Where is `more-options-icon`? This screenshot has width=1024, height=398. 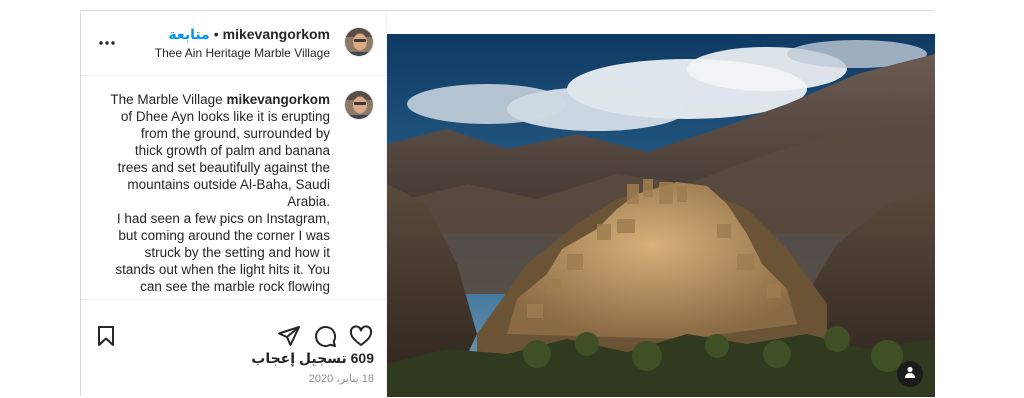 more-options-icon is located at coordinates (107, 43).